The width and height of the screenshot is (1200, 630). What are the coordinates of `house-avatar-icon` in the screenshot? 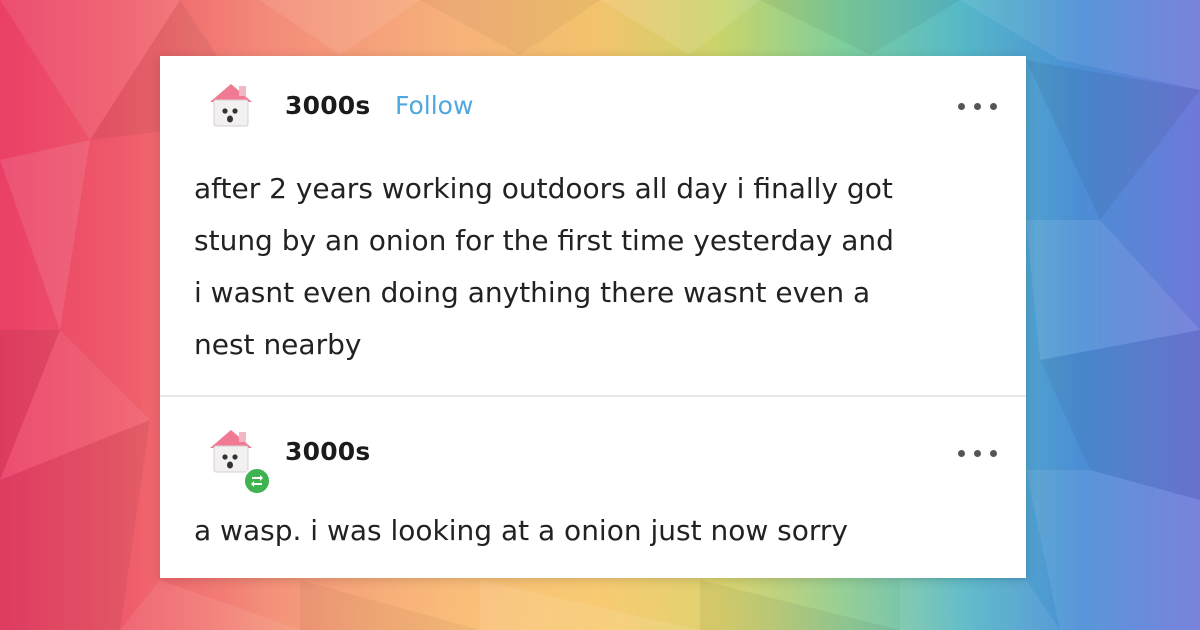 It's located at (231, 106).